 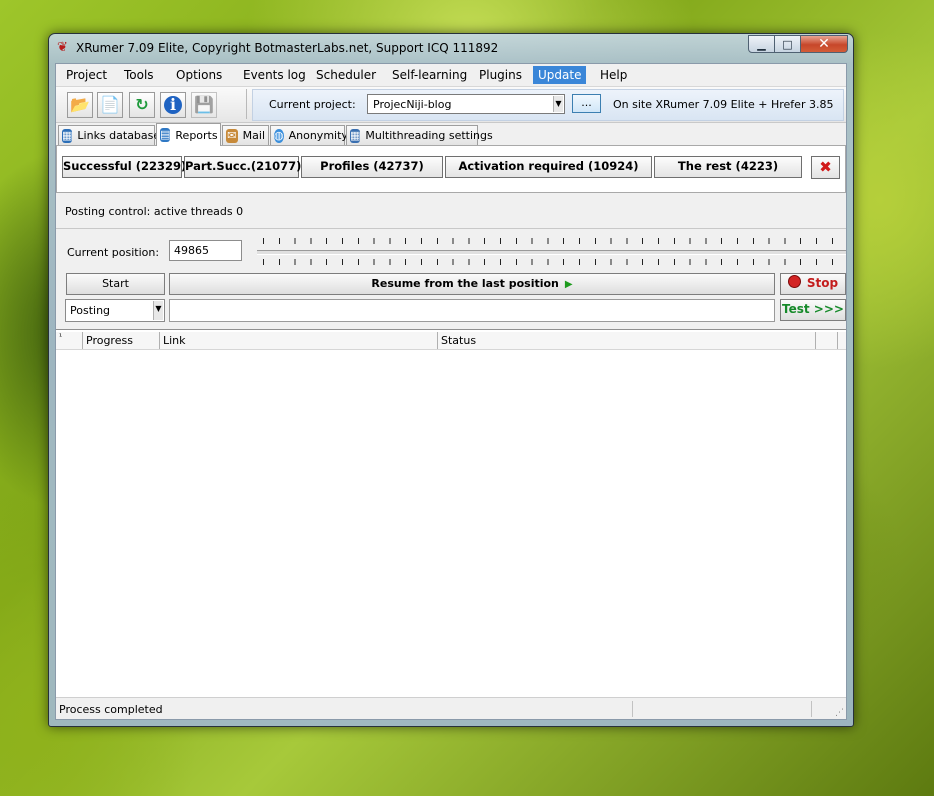 I want to click on menu-events-log: Events log, so click(x=274, y=75).